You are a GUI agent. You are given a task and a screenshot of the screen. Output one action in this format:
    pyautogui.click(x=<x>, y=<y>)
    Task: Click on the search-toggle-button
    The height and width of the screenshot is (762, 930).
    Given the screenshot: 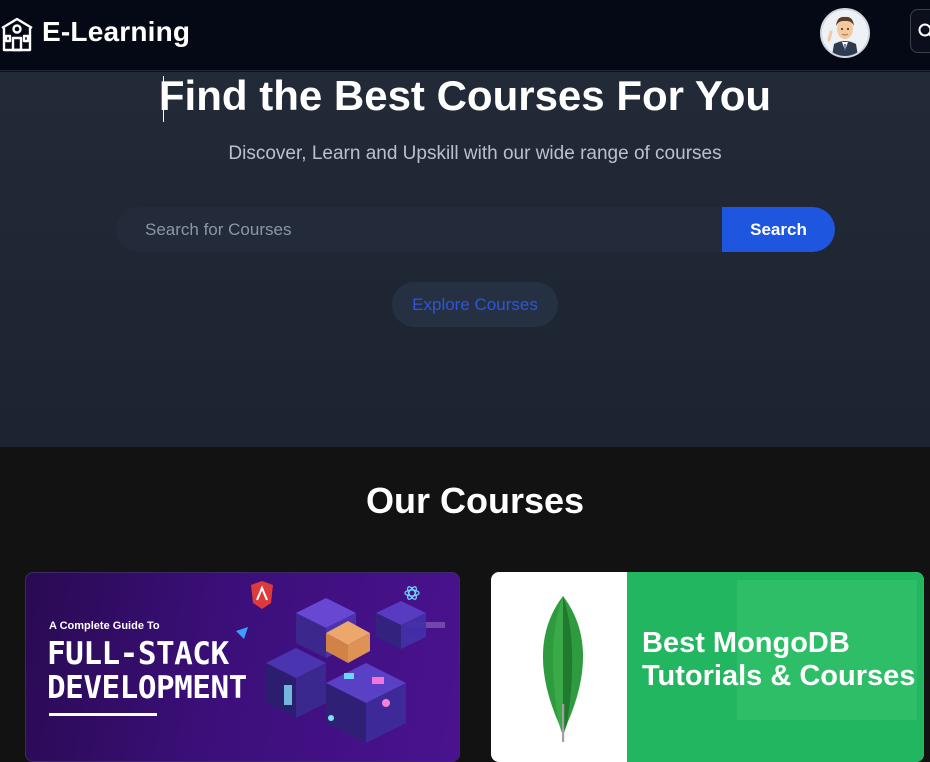 What is the action you would take?
    pyautogui.click(x=920, y=31)
    